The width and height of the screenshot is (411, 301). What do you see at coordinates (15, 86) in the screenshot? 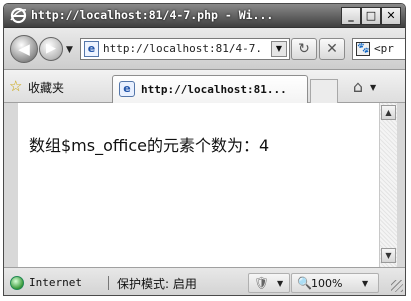
I see `favorites-star-icon: ☆` at bounding box center [15, 86].